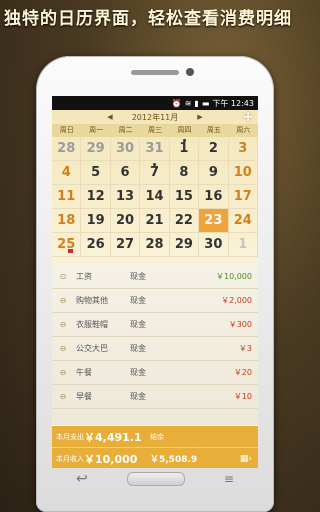 The image size is (320, 512). What do you see at coordinates (63, 276) in the screenshot?
I see `income-icon: ⊙` at bounding box center [63, 276].